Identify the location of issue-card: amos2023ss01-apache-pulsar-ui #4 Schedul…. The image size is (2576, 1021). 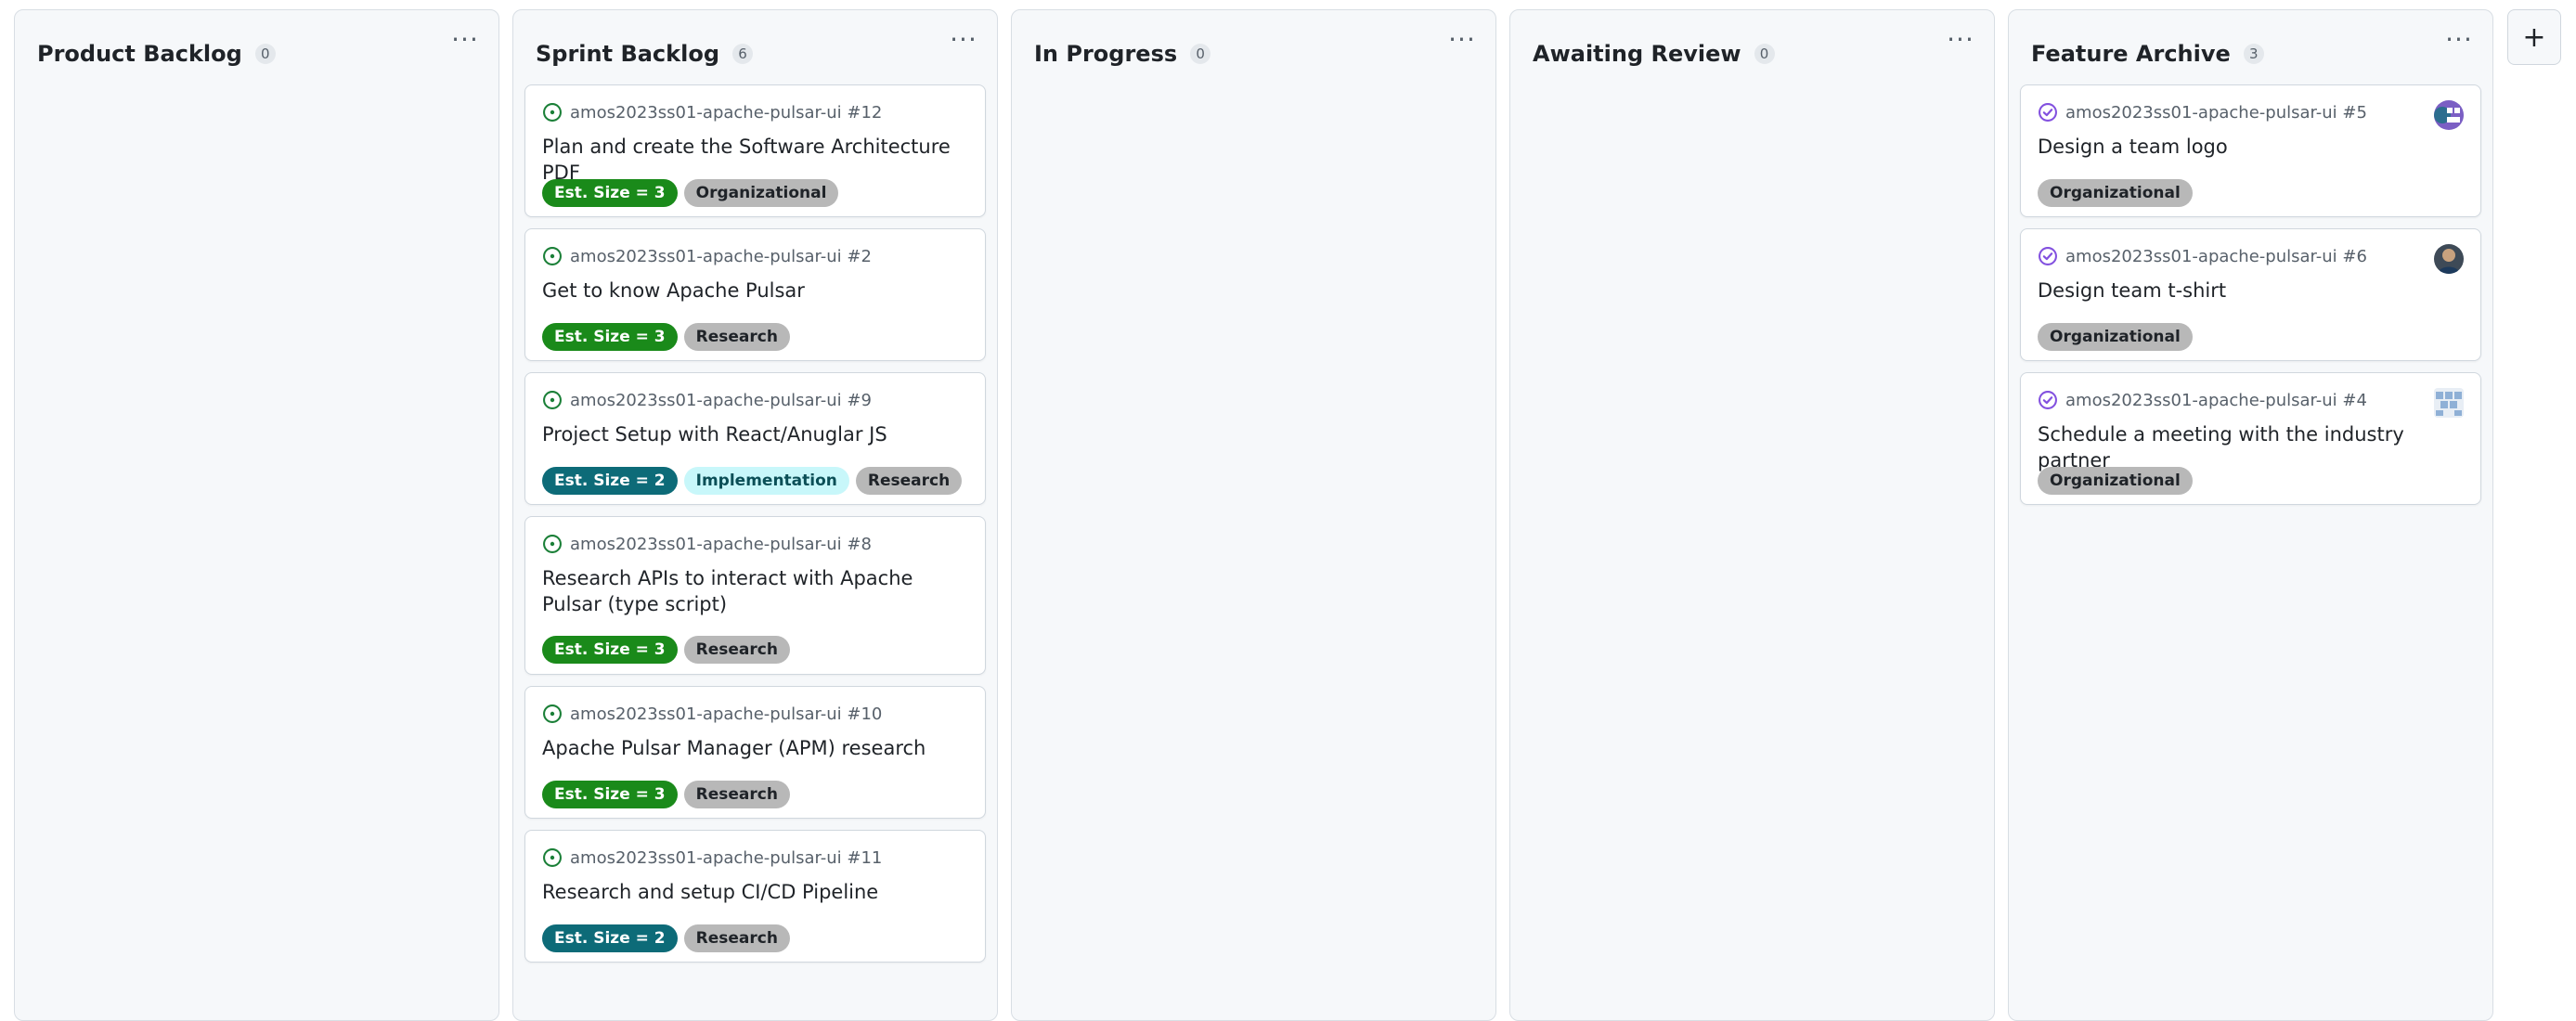
(2250, 438).